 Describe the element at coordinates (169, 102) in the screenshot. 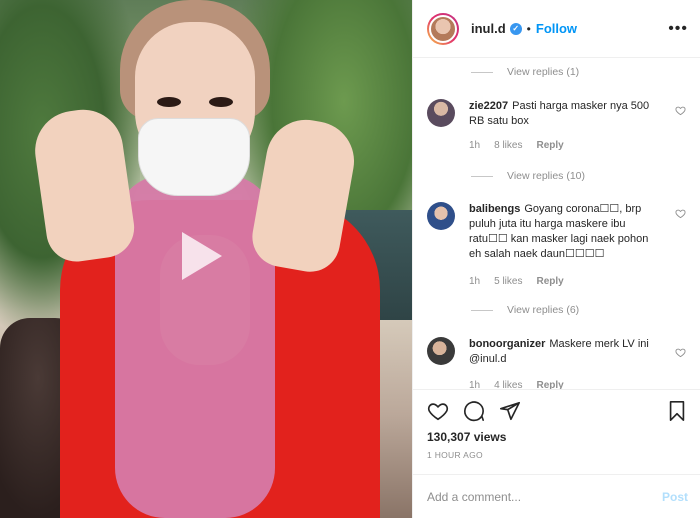

I see `left-eye` at that location.